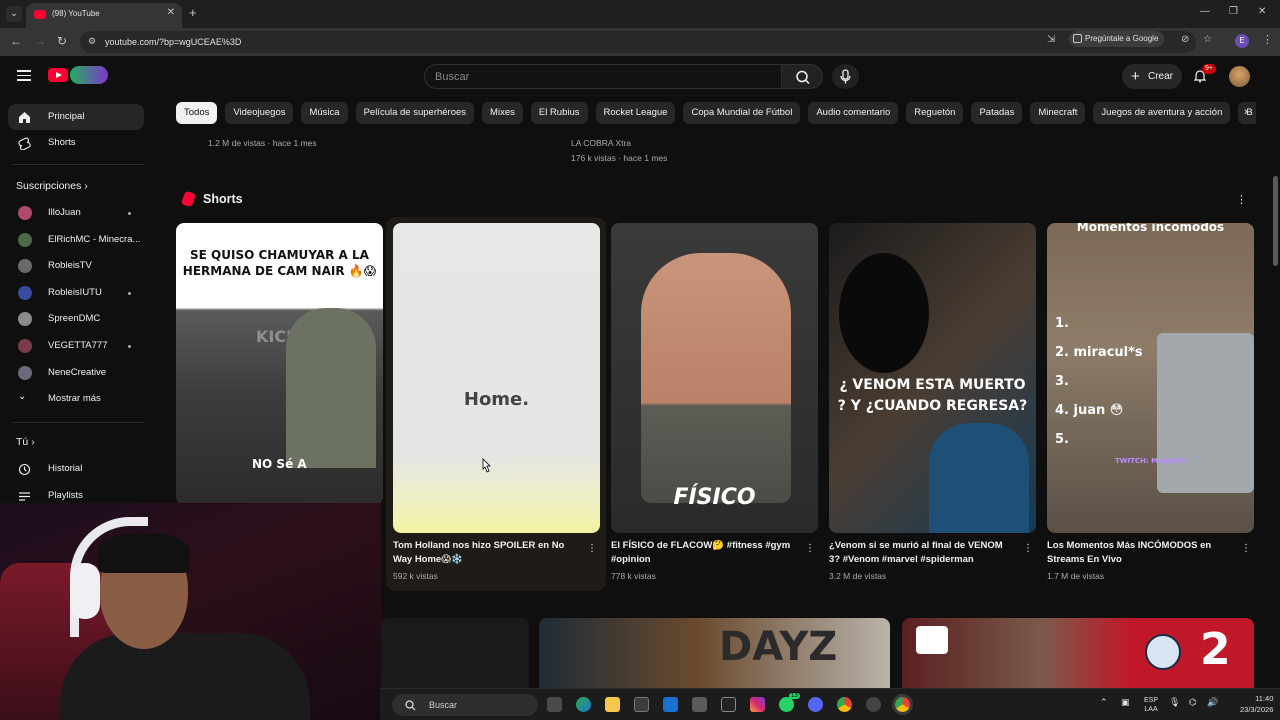 The image size is (1280, 720). What do you see at coordinates (1276, 372) in the screenshot?
I see `page-scrollbar` at bounding box center [1276, 372].